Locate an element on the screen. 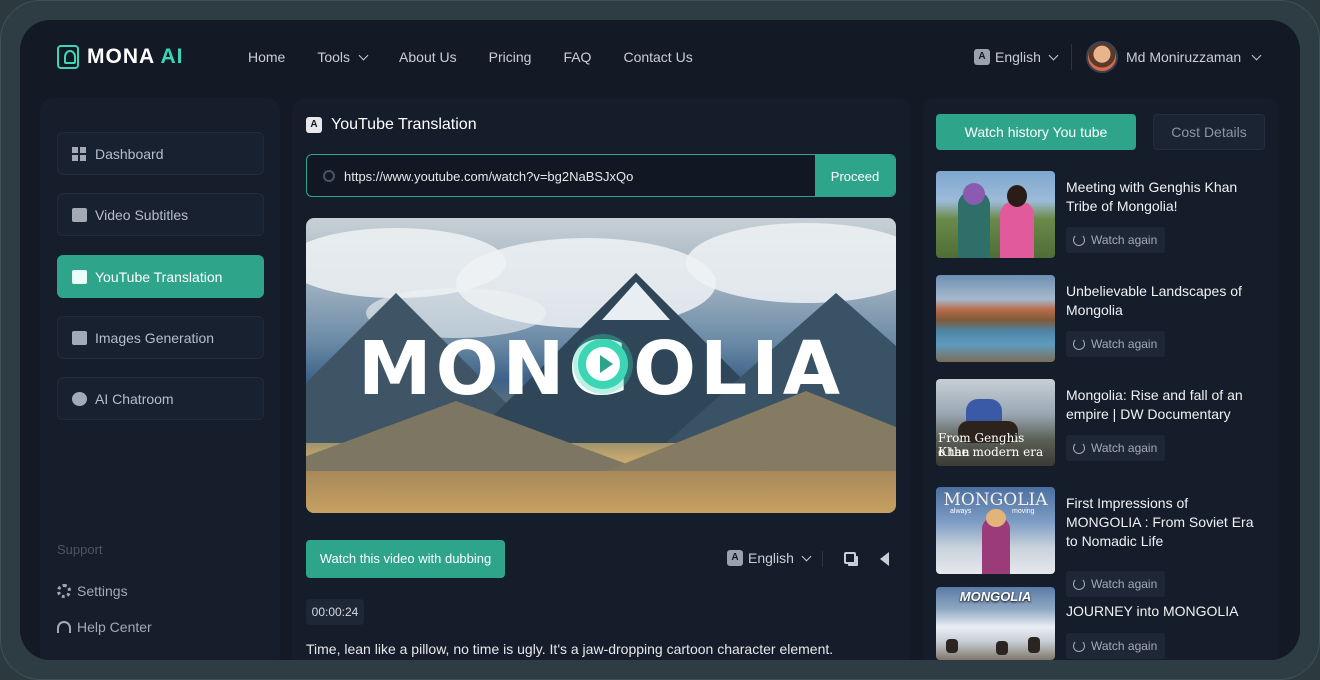  user-menu: Md Moniruzzaman is located at coordinates (1174, 57).